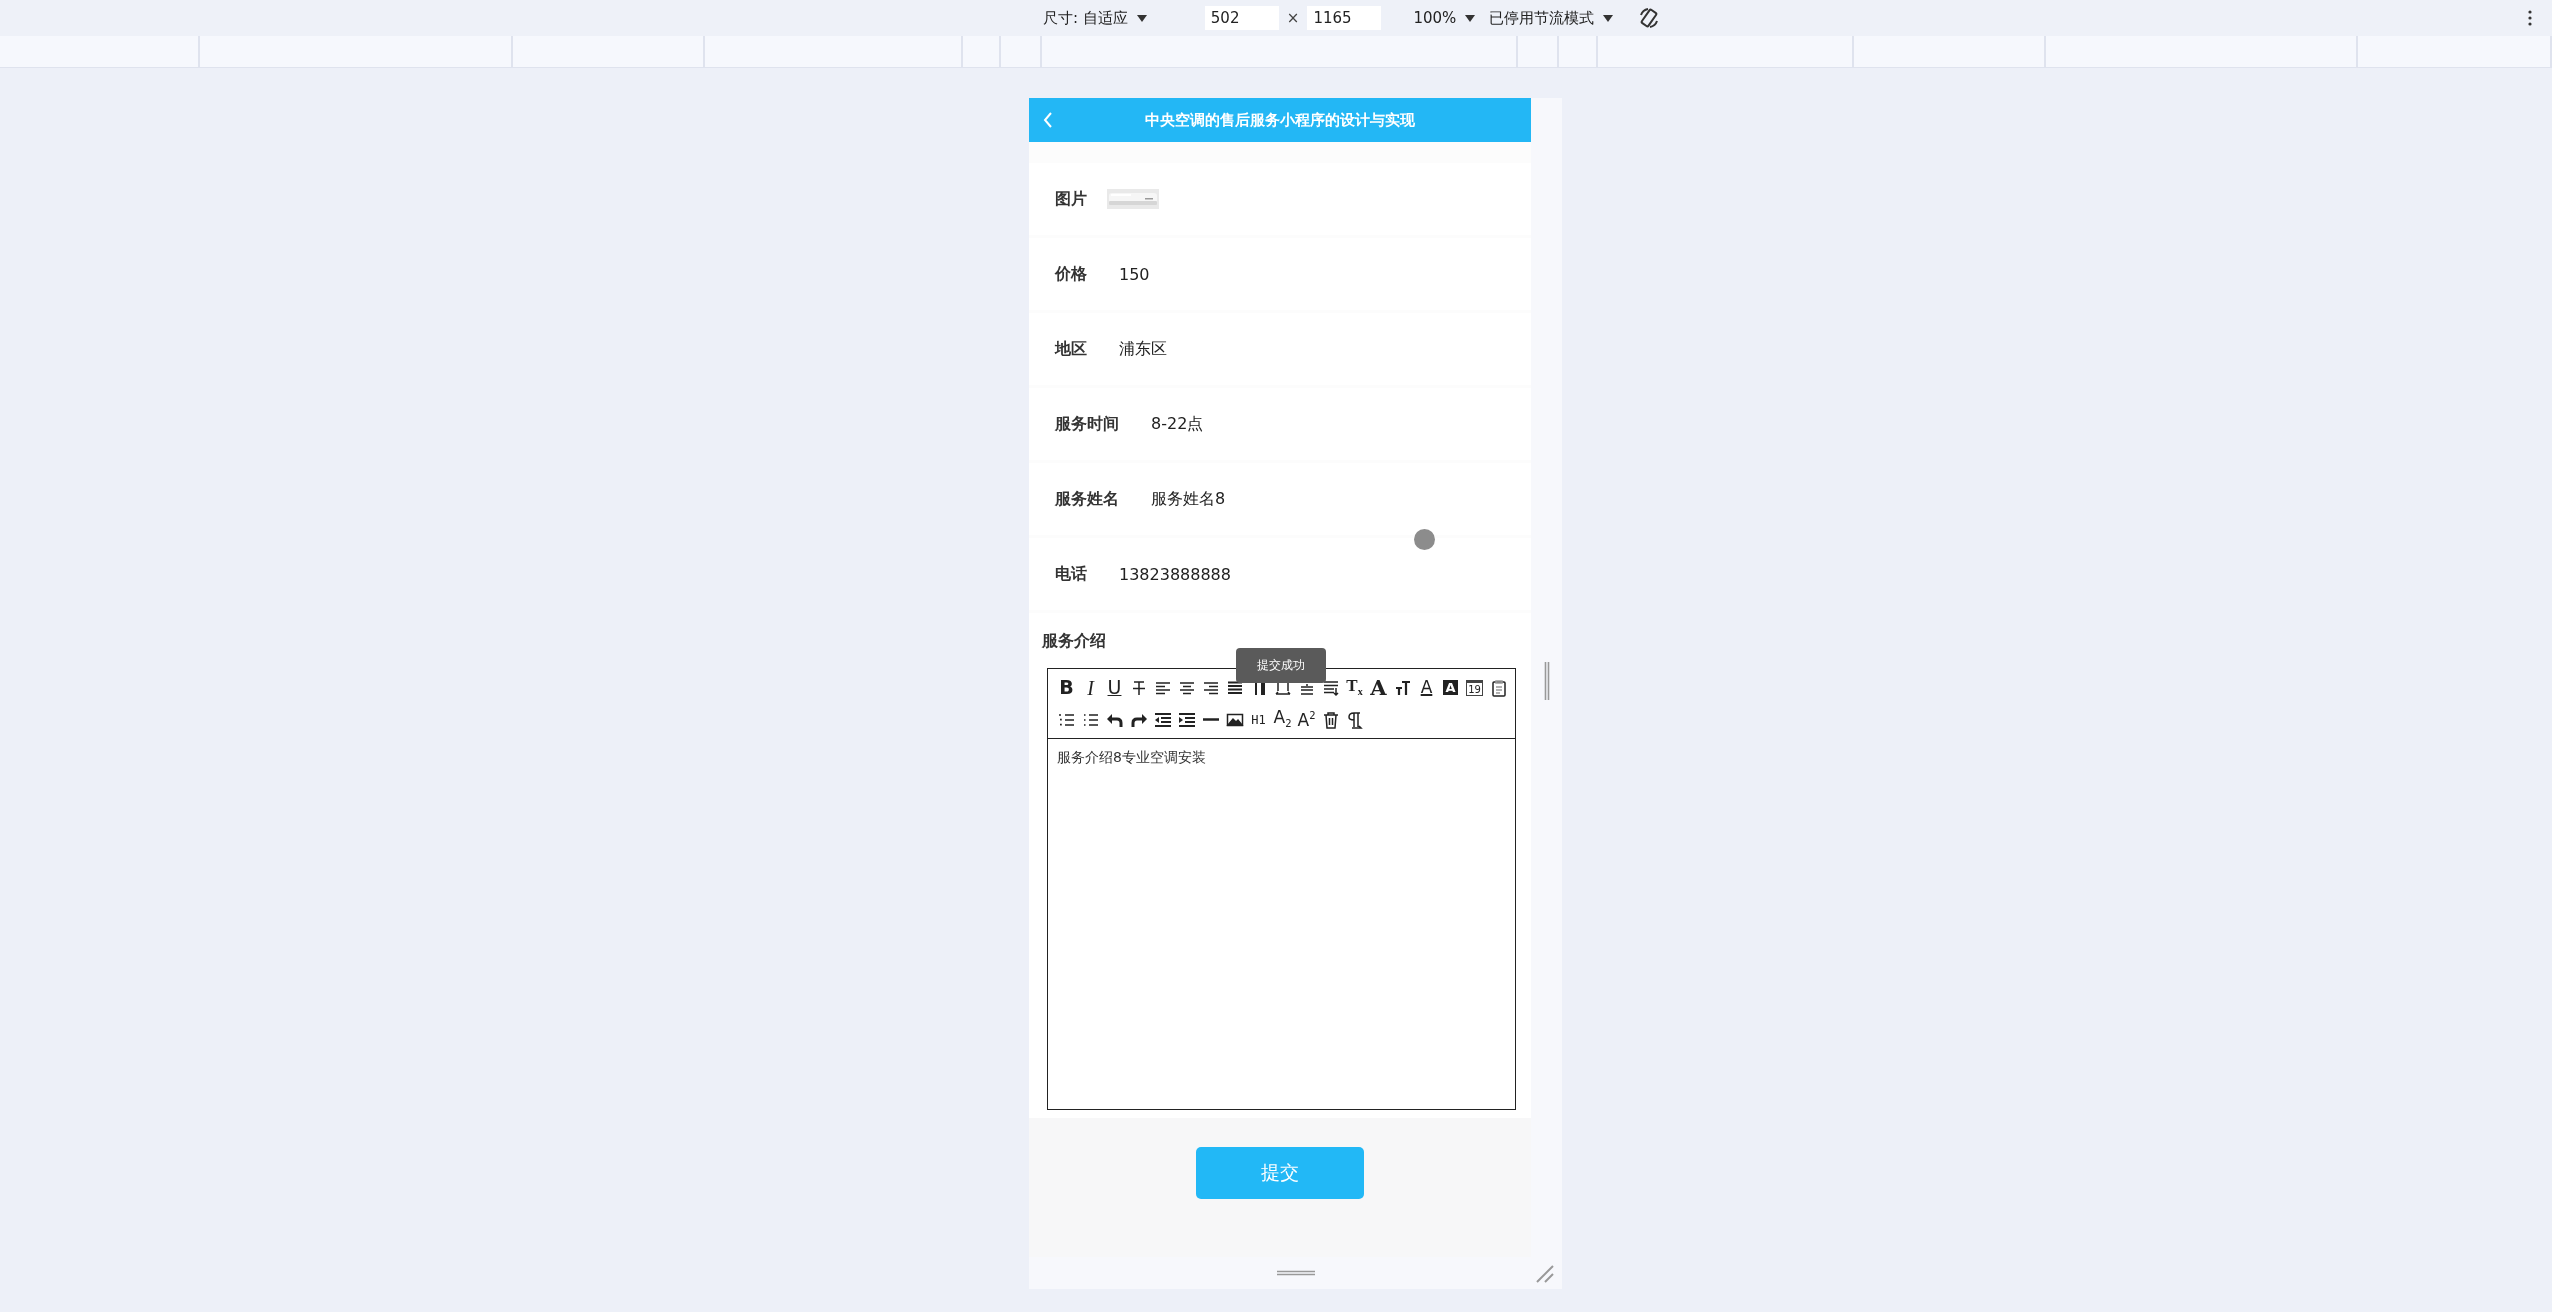  I want to click on subscript-button: A$_{2}$, so click(1282, 719).